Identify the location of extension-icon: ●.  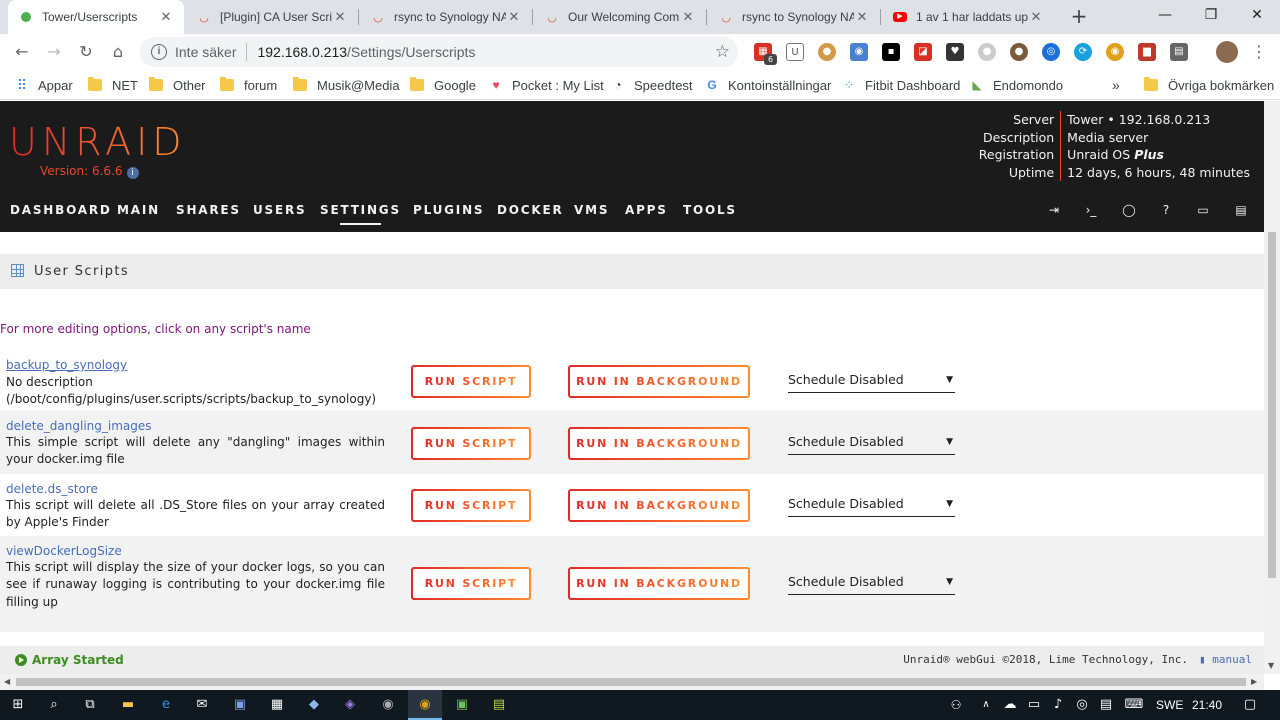
(1019, 52).